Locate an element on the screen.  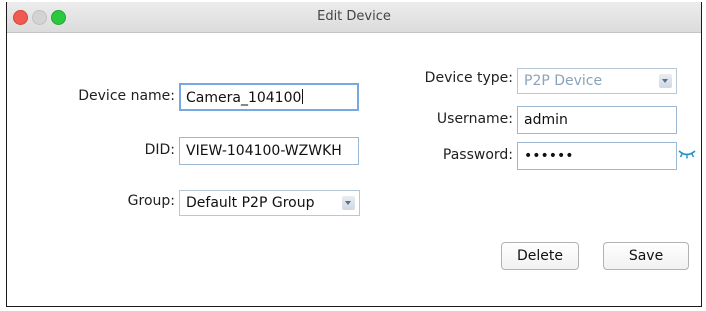
group-selected-value: Default P2P Group is located at coordinates (250, 203).